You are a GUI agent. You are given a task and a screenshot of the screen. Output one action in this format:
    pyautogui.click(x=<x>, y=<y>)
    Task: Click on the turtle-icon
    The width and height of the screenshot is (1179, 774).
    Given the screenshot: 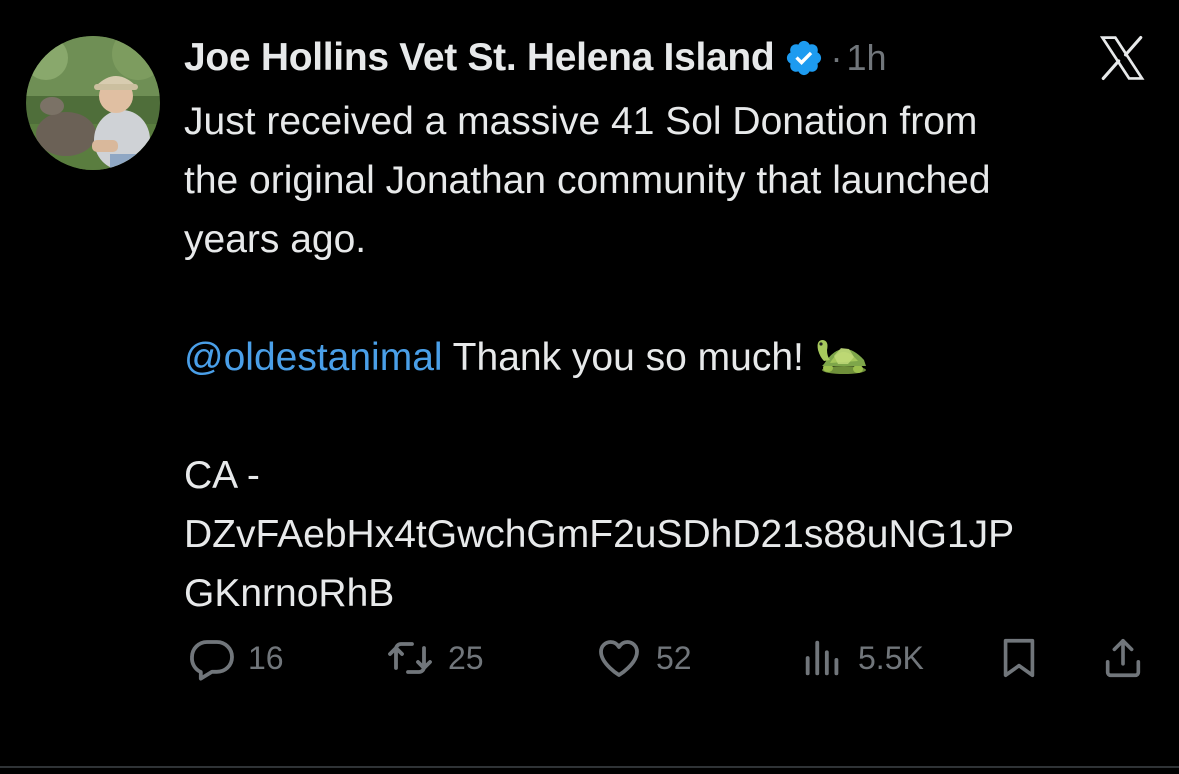 What is the action you would take?
    pyautogui.click(x=843, y=353)
    